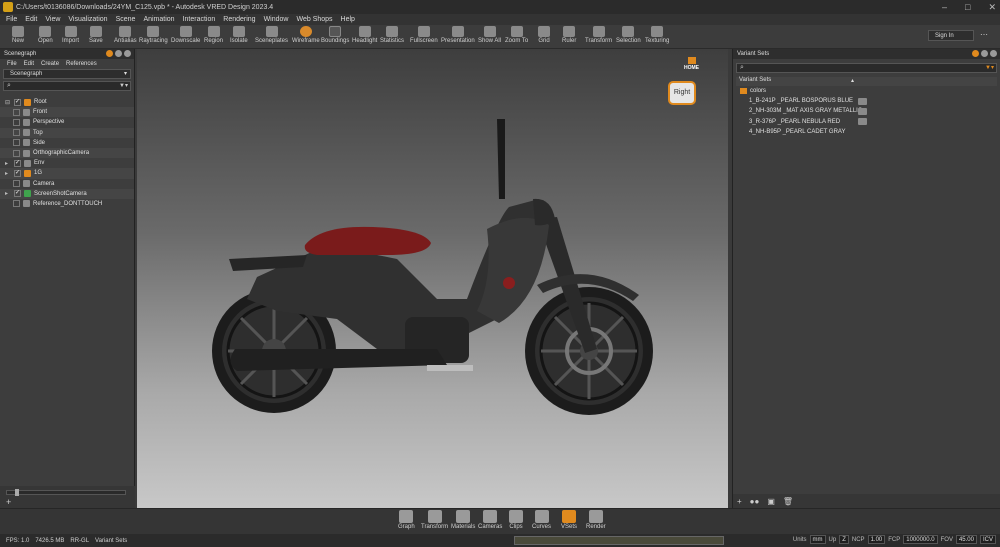 The width and height of the screenshot is (1000, 547). Describe the element at coordinates (213, 37) in the screenshot. I see `toolbar-region-button: Region` at that location.